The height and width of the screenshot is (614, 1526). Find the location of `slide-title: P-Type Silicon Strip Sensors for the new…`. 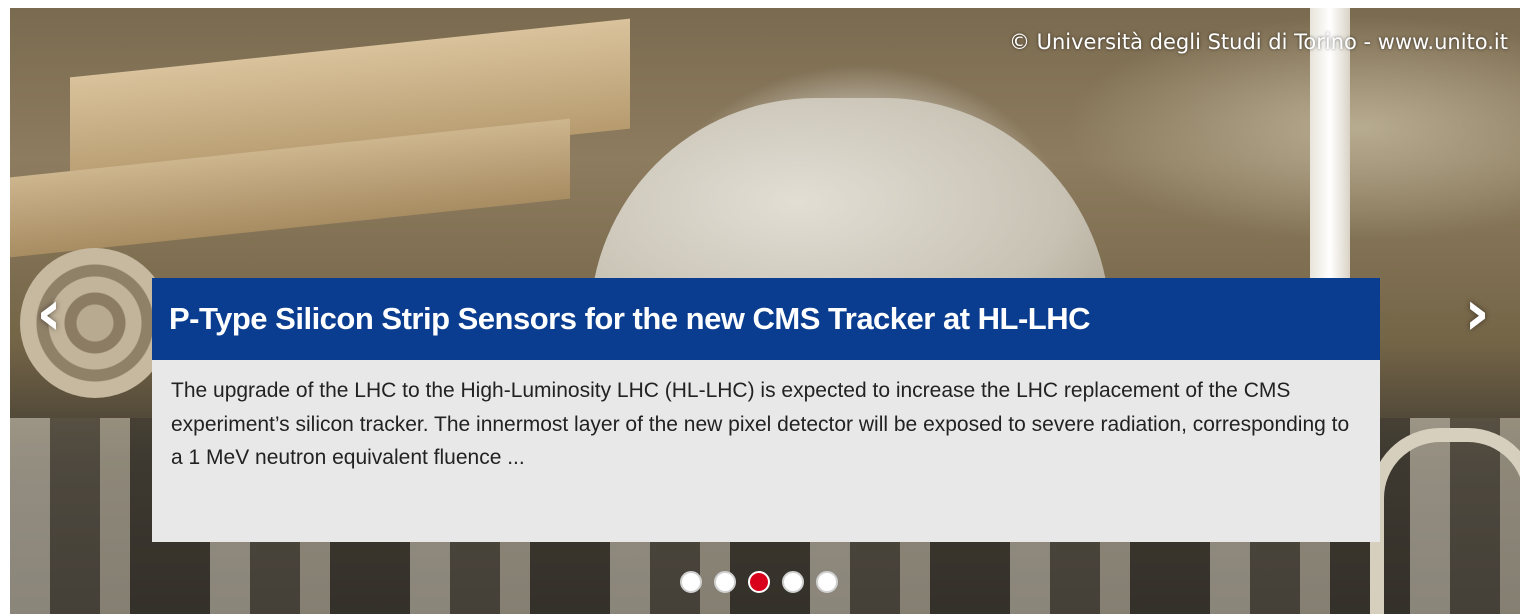

slide-title: P-Type Silicon Strip Sensors for the new… is located at coordinates (766, 319).